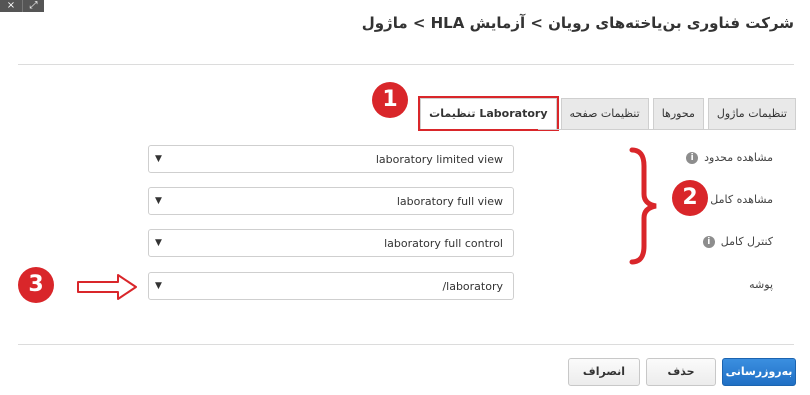  What do you see at coordinates (604, 372) in the screenshot?
I see `cancel-button: انصراف` at bounding box center [604, 372].